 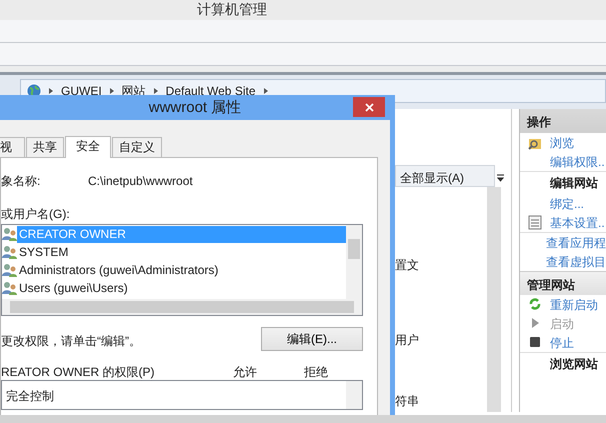 What do you see at coordinates (73, 288) in the screenshot?
I see `user-row: Users (guwei\Users)` at bounding box center [73, 288].